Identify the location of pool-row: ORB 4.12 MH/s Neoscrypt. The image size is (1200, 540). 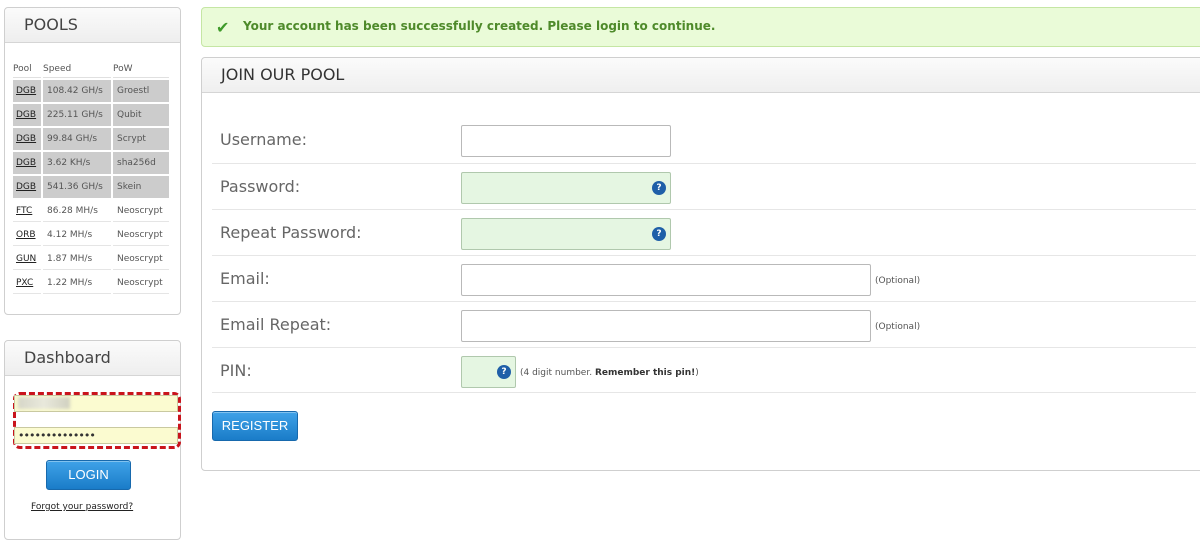
(91, 235).